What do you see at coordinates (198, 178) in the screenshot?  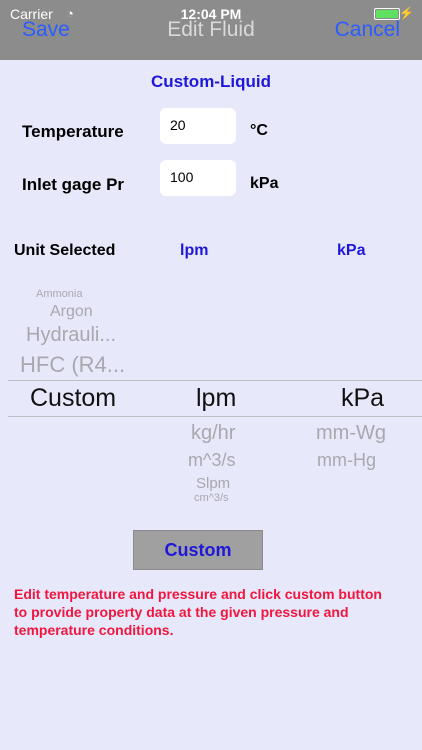 I see `inlet-pressure-field: 100` at bounding box center [198, 178].